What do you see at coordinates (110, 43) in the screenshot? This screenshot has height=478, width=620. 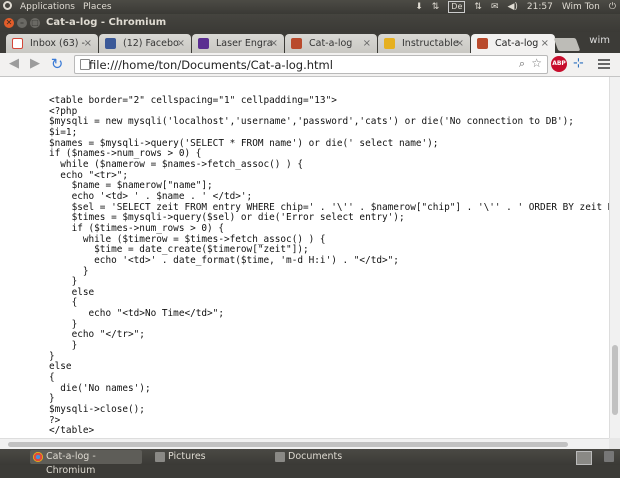 I see `facebook-icon` at bounding box center [110, 43].